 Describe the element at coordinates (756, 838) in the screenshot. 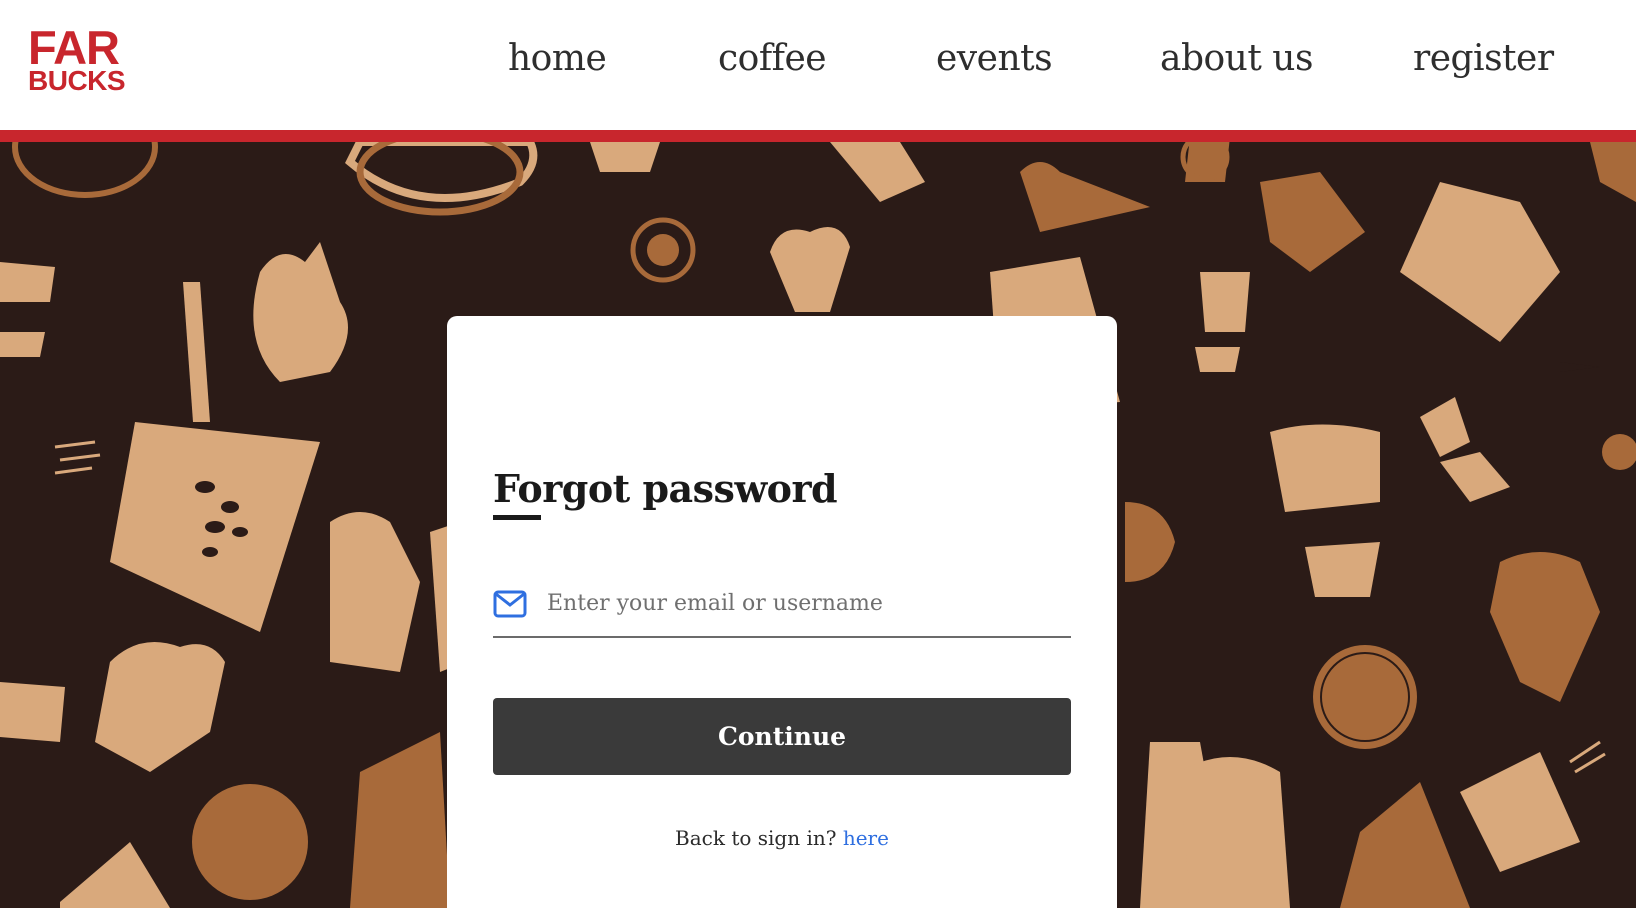

I see `back-to-sign-in-text: Back to sign in?` at that location.